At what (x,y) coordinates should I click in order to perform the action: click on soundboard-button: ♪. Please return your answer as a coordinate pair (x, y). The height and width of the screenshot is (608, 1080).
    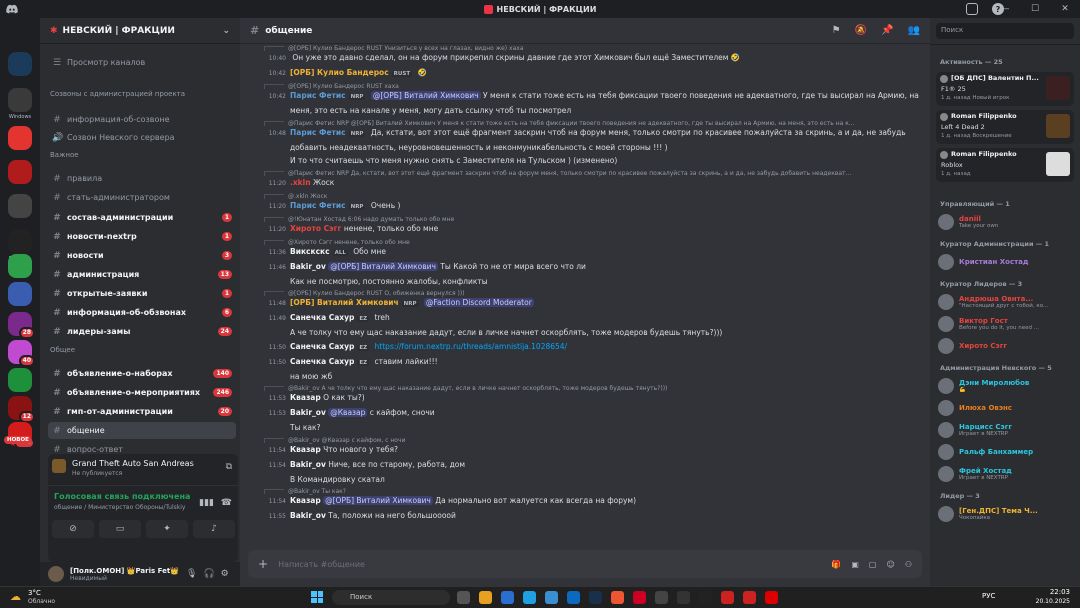
    Looking at the image, I should click on (214, 529).